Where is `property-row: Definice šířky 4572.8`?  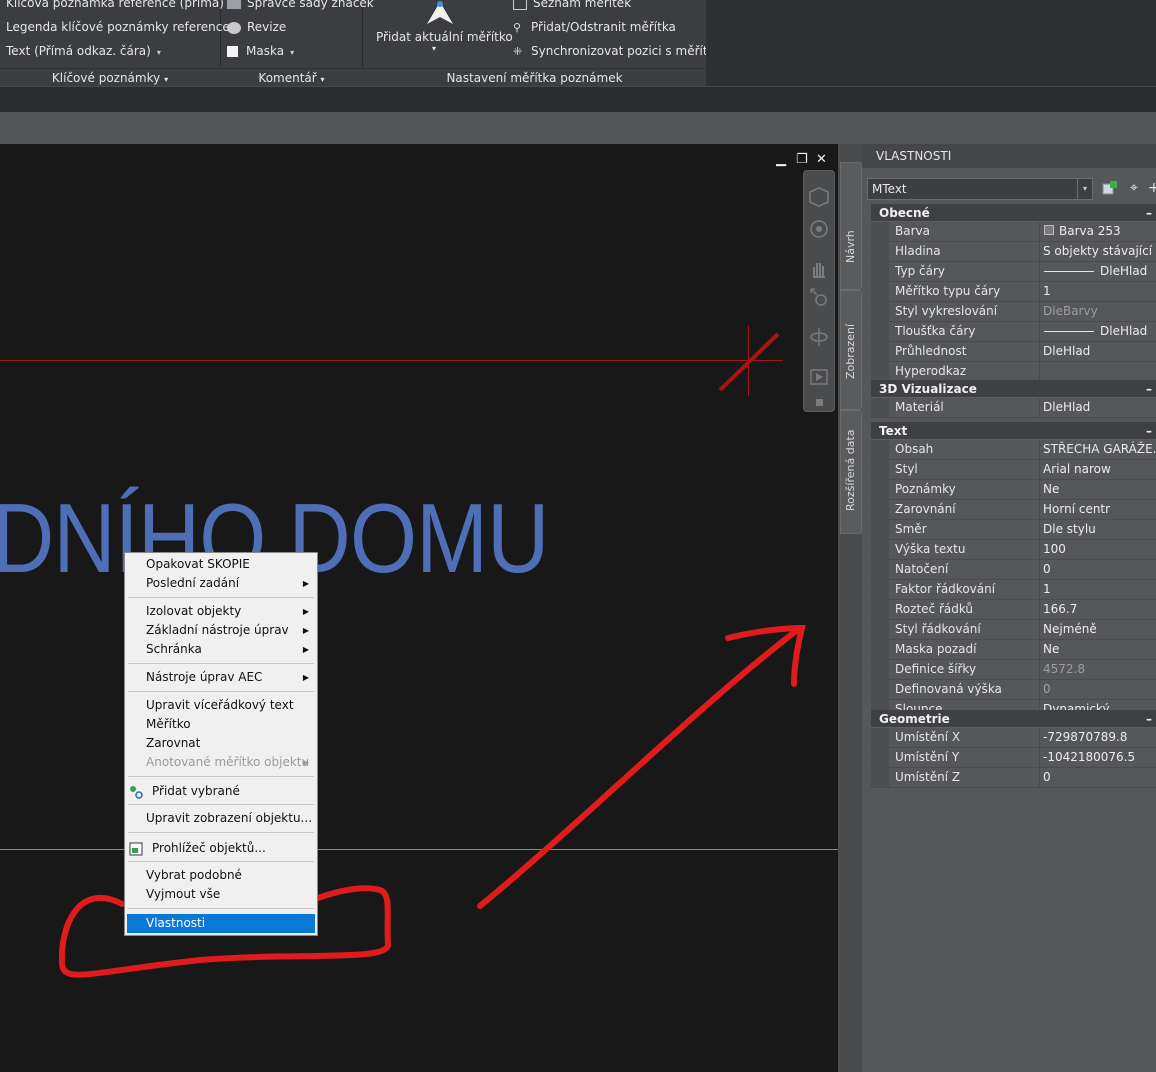 property-row: Definice šířky 4572.8 is located at coordinates (1013, 670).